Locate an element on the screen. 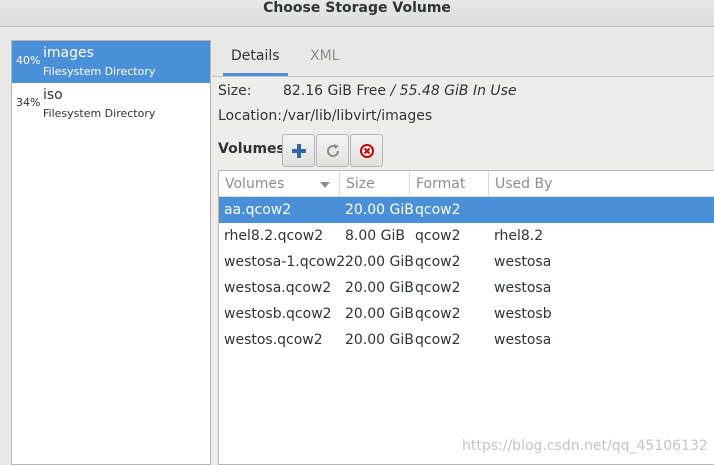  tab-details: Details is located at coordinates (255, 58).